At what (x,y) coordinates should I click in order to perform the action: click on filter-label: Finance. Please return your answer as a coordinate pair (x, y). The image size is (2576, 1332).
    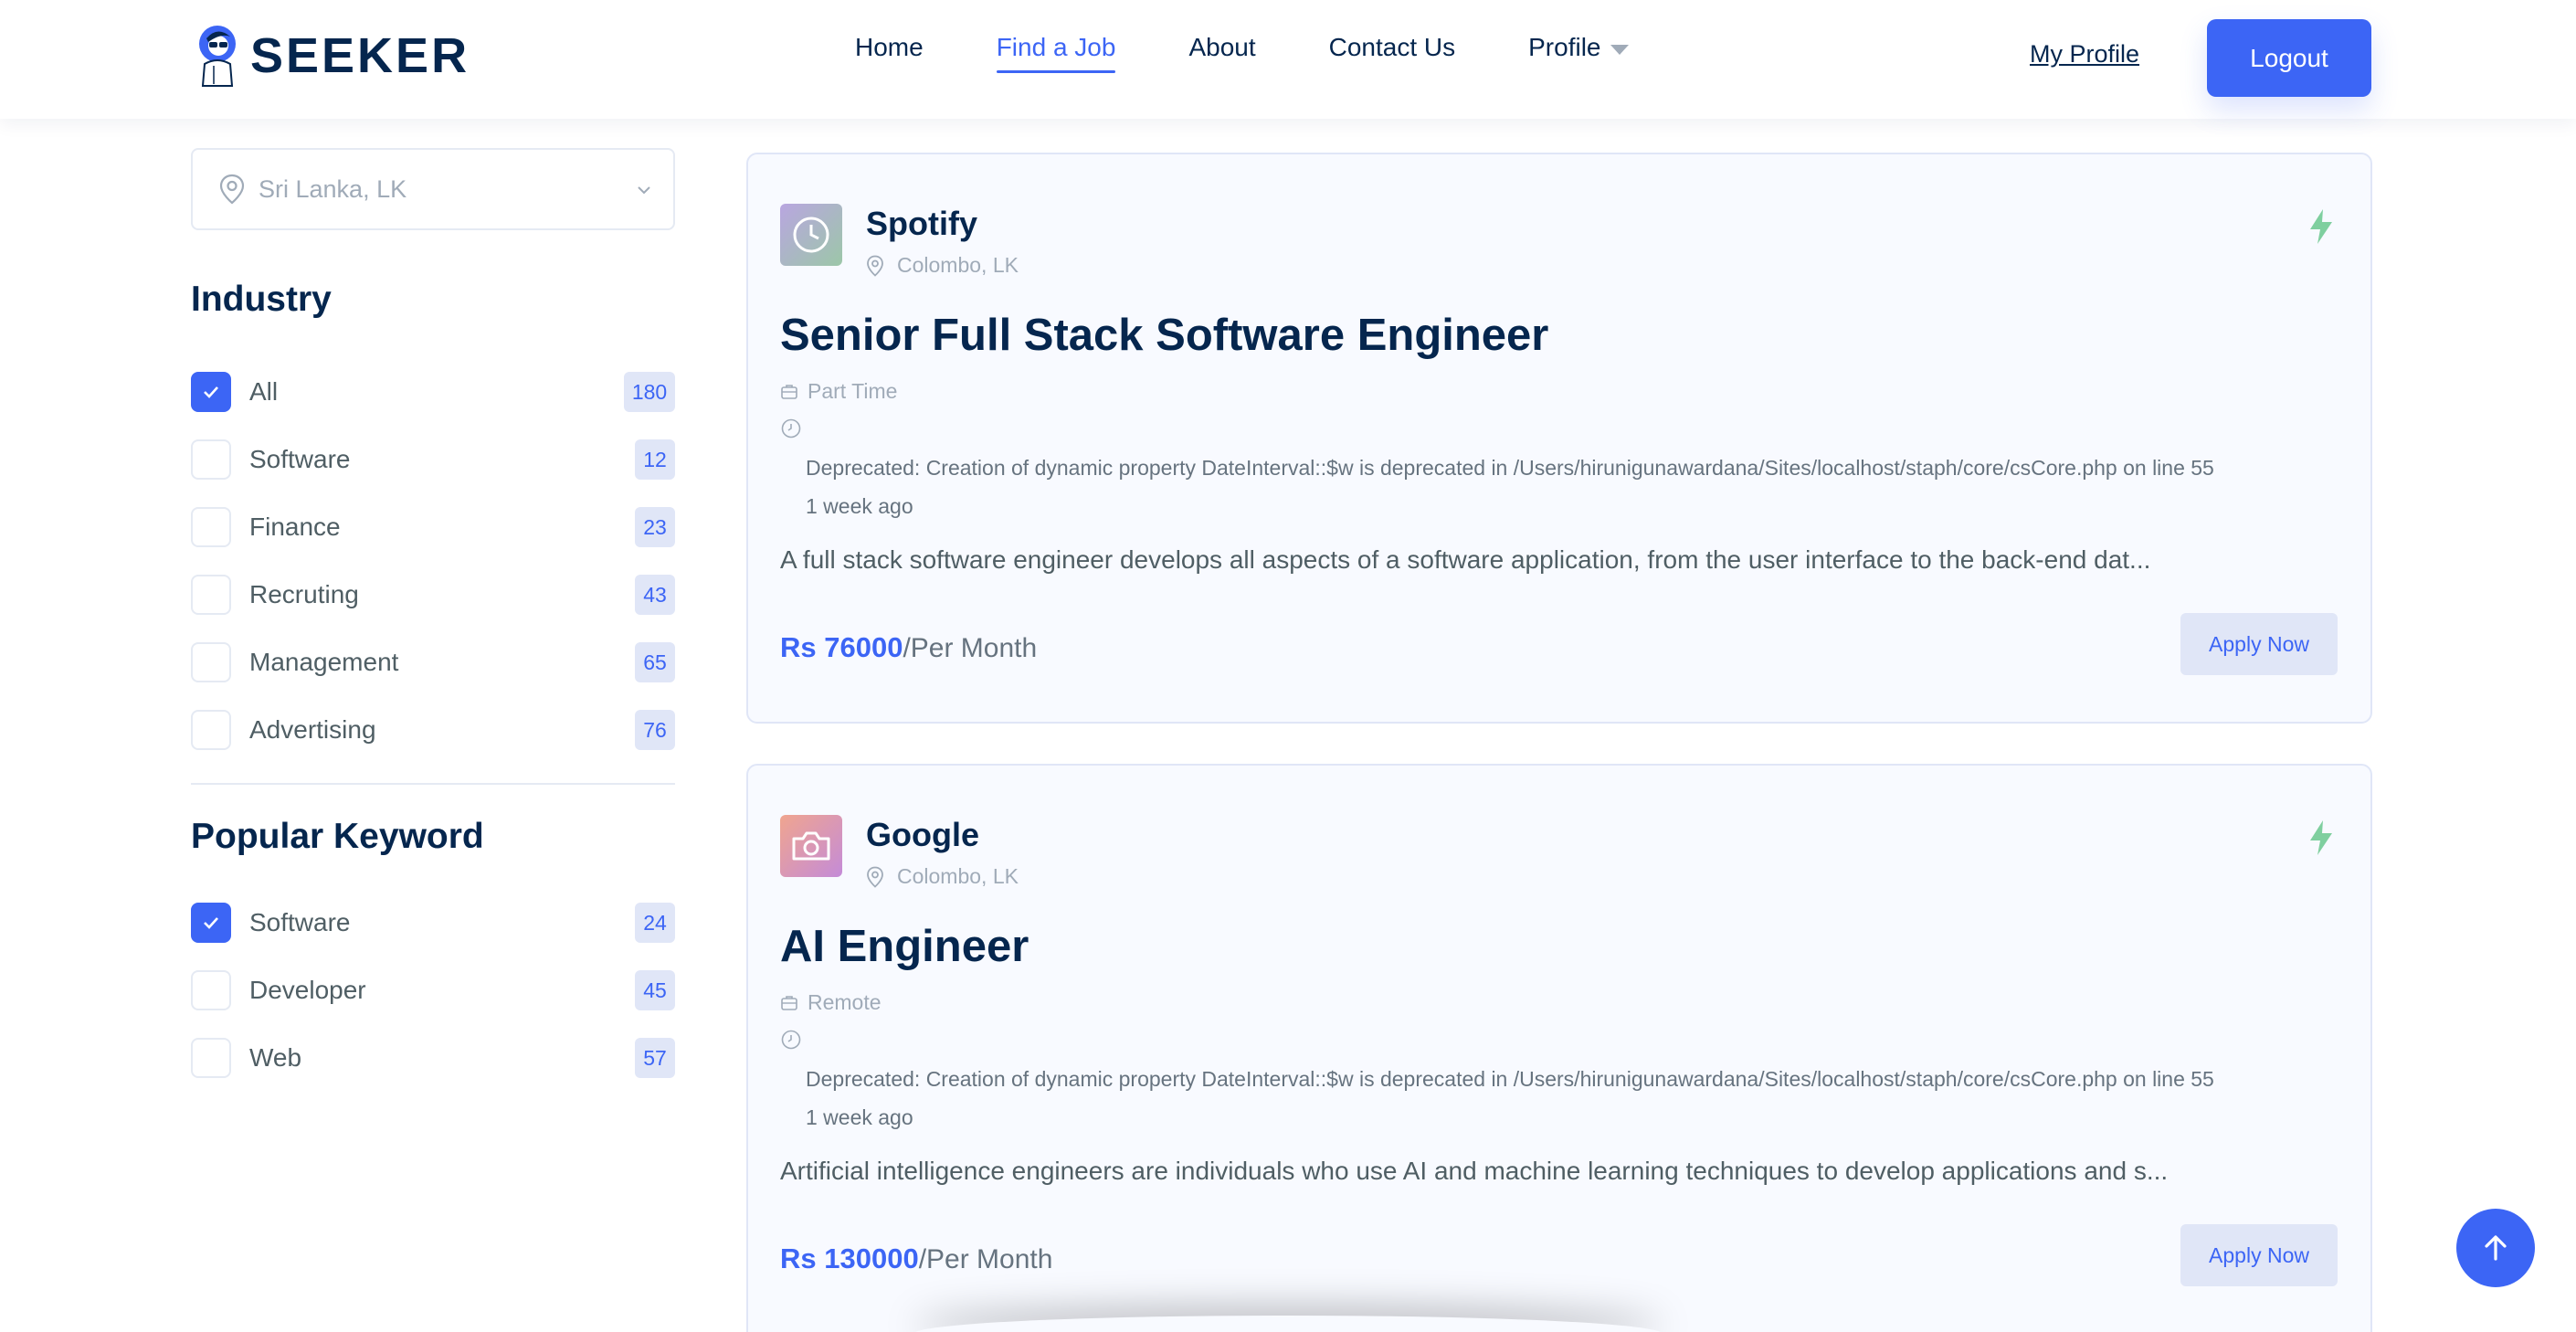
    Looking at the image, I should click on (295, 527).